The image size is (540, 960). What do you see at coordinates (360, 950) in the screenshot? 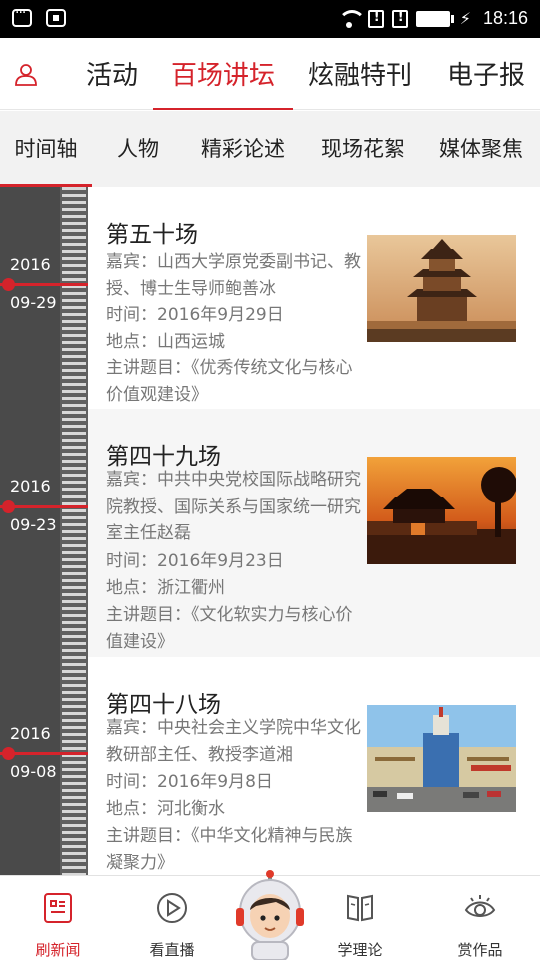
I see `nav-theory-label: 学理论` at bounding box center [360, 950].